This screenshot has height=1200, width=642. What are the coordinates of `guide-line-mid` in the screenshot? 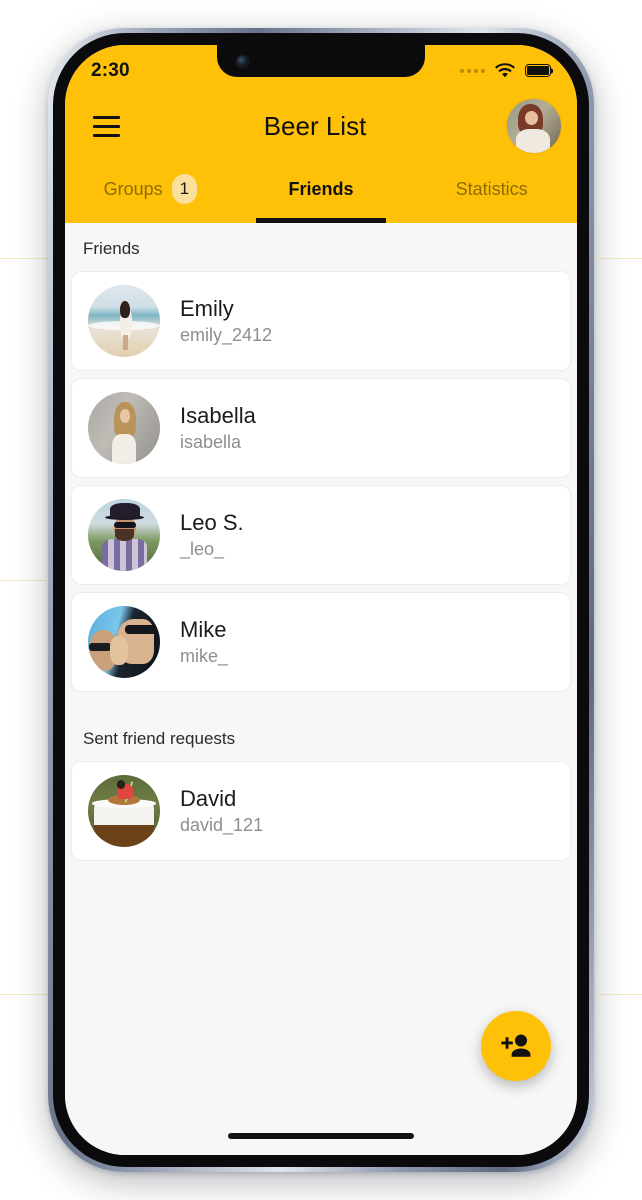 It's located at (23, 580).